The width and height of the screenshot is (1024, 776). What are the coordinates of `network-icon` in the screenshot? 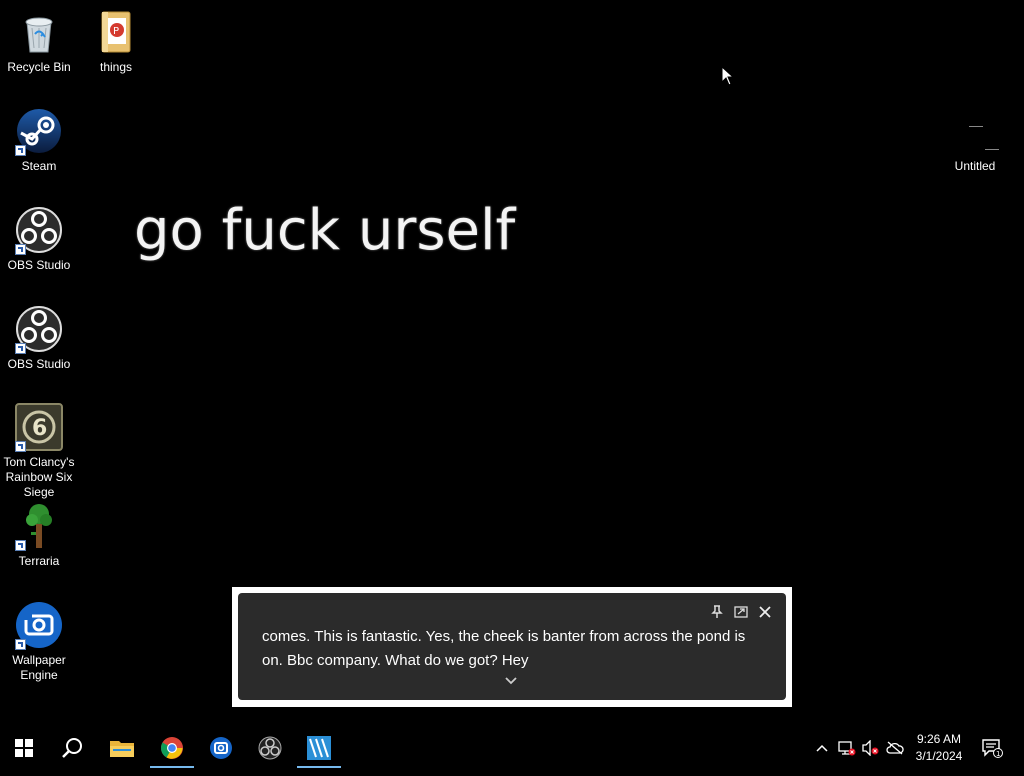 It's located at (847, 748).